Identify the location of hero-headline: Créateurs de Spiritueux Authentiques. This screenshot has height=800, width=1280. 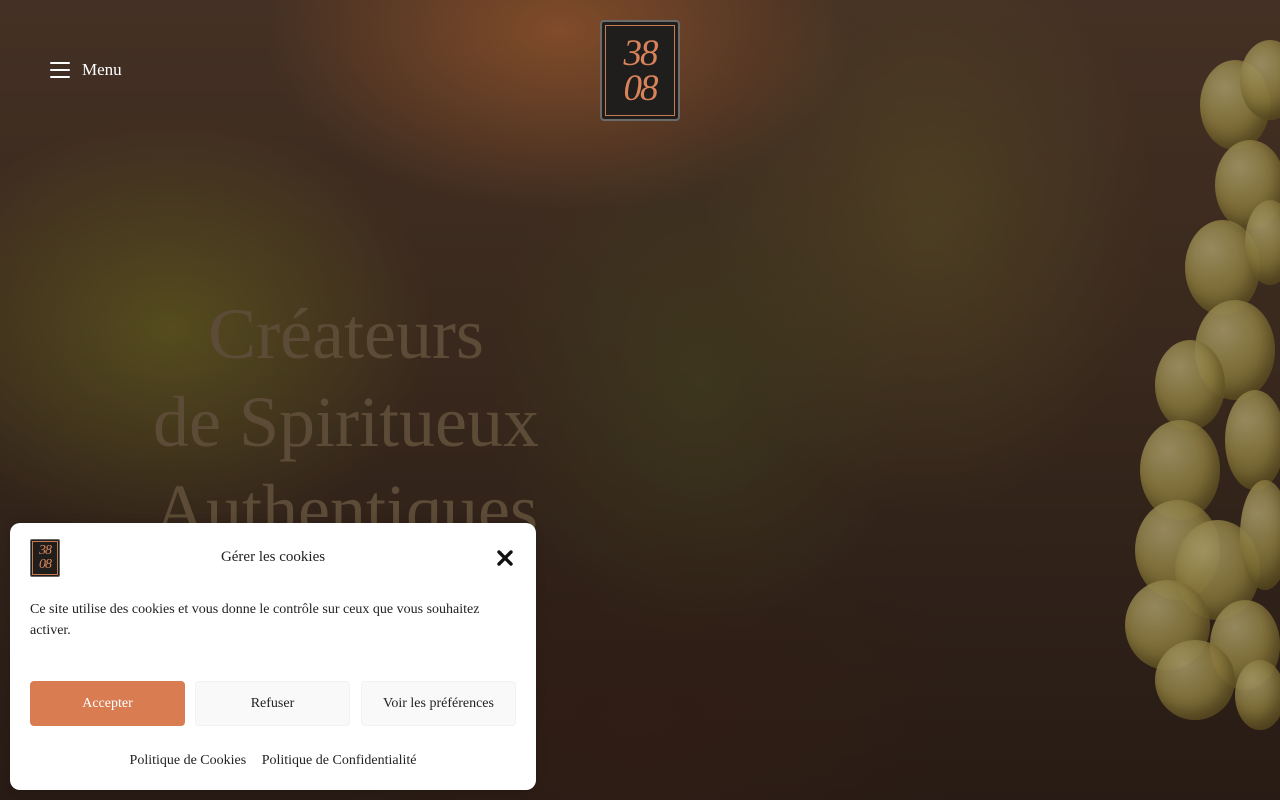
(346, 422).